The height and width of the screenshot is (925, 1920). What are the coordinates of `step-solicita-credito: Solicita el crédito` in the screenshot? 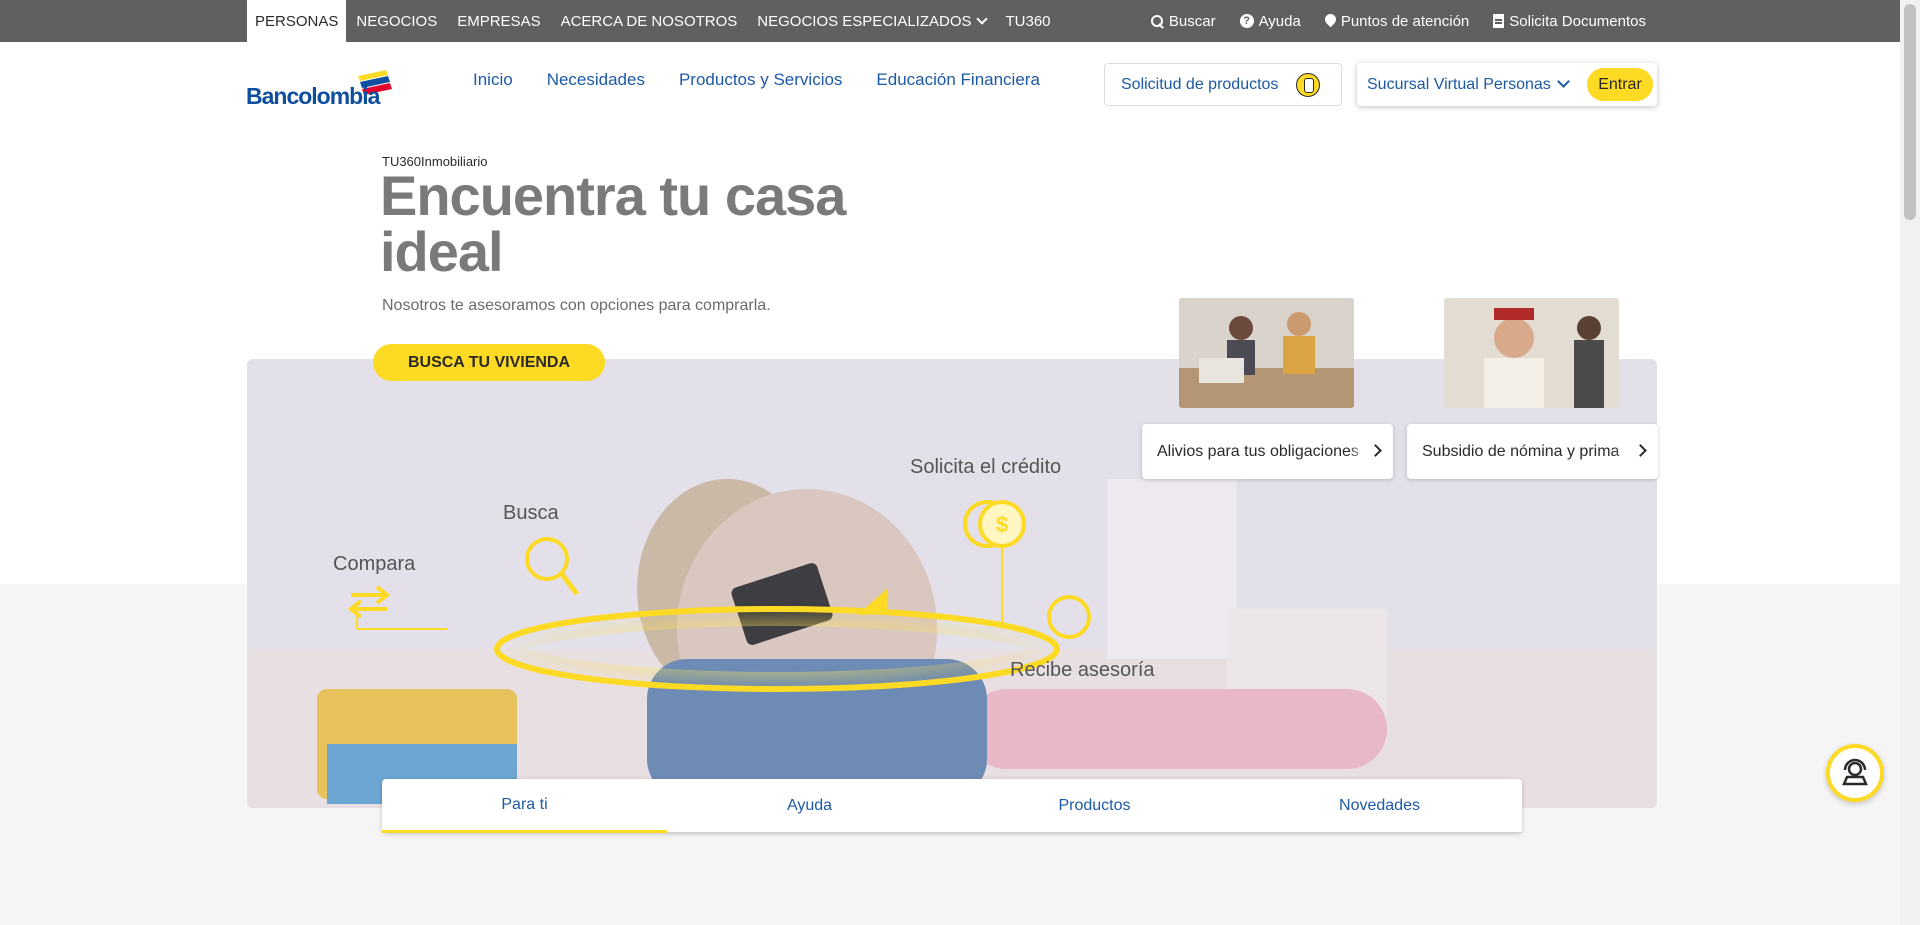 It's located at (985, 467).